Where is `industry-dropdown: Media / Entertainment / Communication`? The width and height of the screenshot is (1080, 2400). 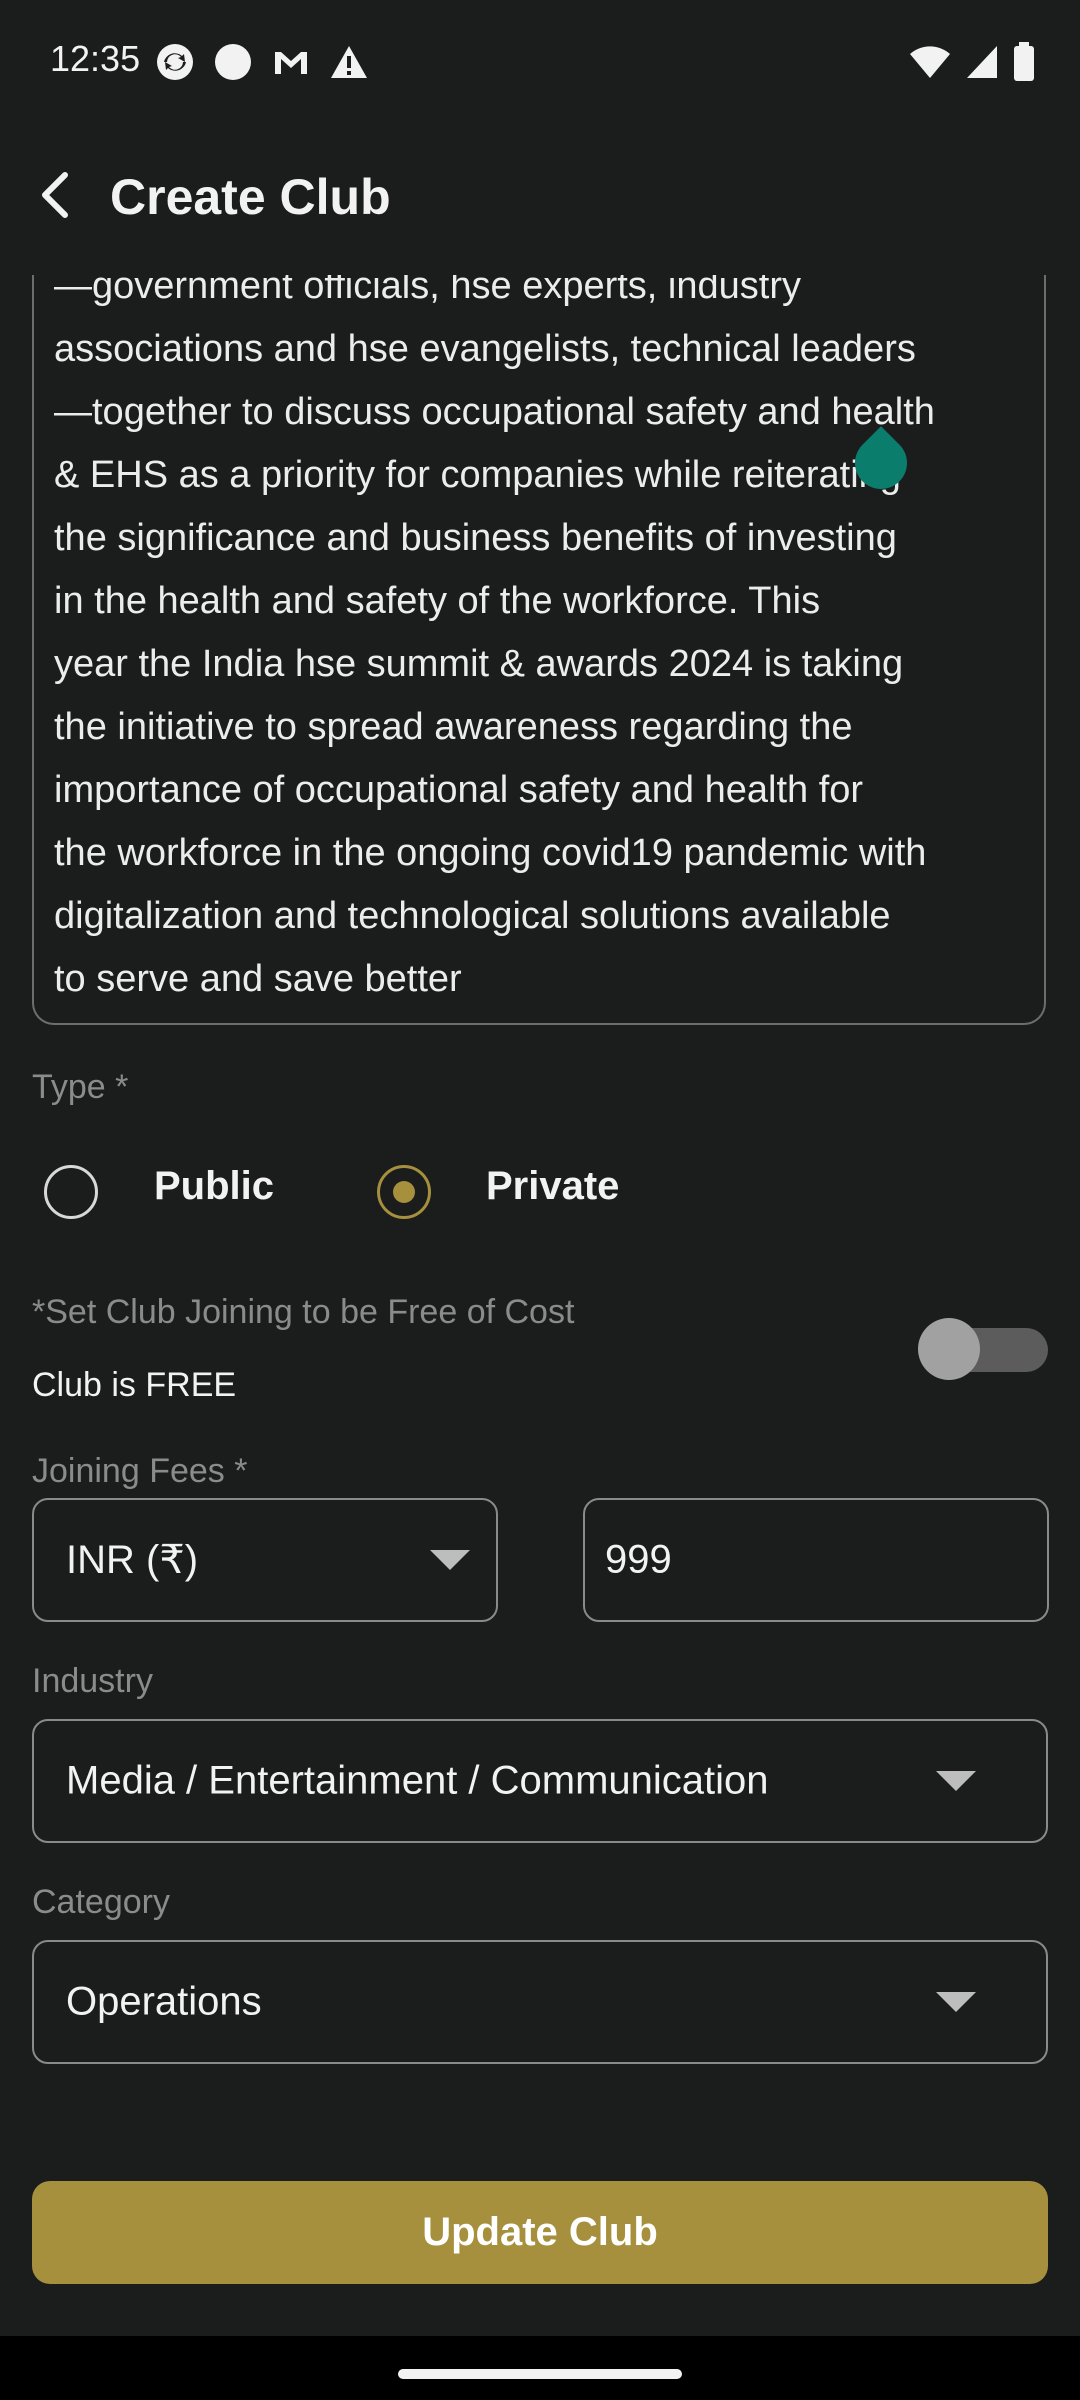
industry-dropdown: Media / Entertainment / Communication is located at coordinates (540, 1781).